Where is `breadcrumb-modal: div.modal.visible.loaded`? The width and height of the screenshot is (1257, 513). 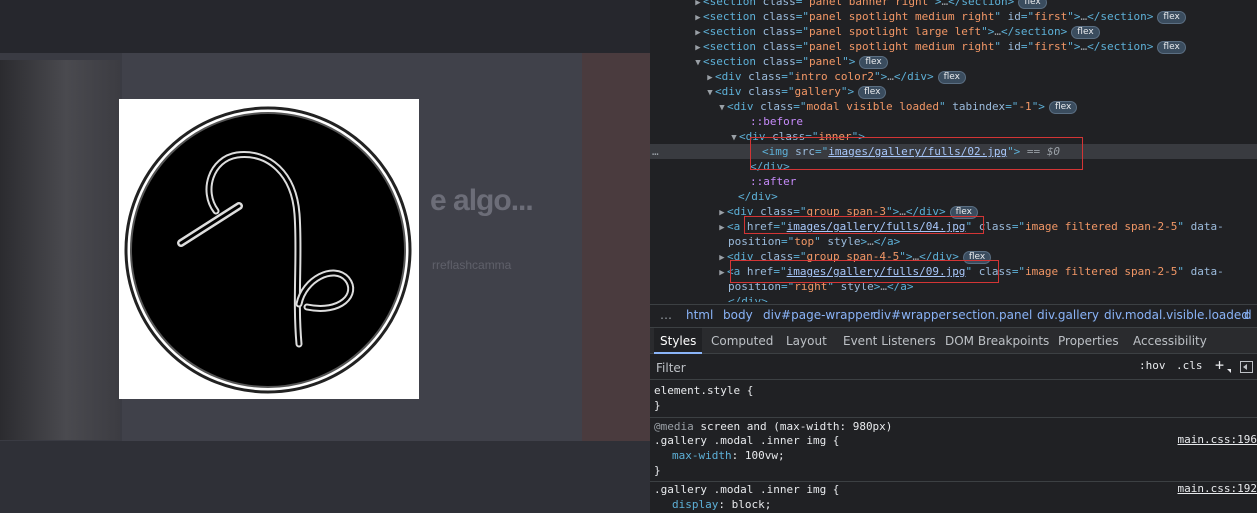 breadcrumb-modal: div.modal.visible.loaded is located at coordinates (1176, 315).